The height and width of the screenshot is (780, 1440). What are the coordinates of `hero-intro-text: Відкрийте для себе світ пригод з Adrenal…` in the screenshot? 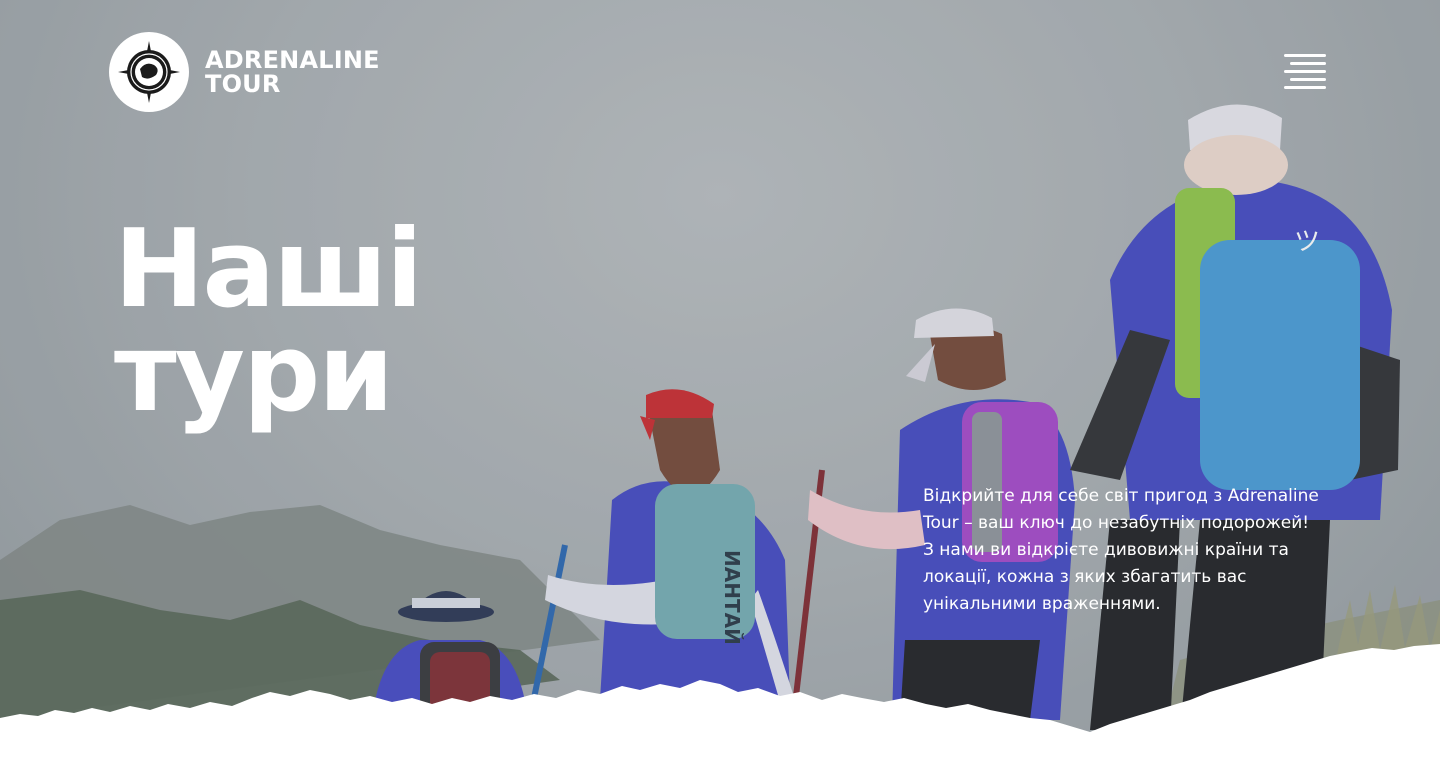 It's located at (1121, 550).